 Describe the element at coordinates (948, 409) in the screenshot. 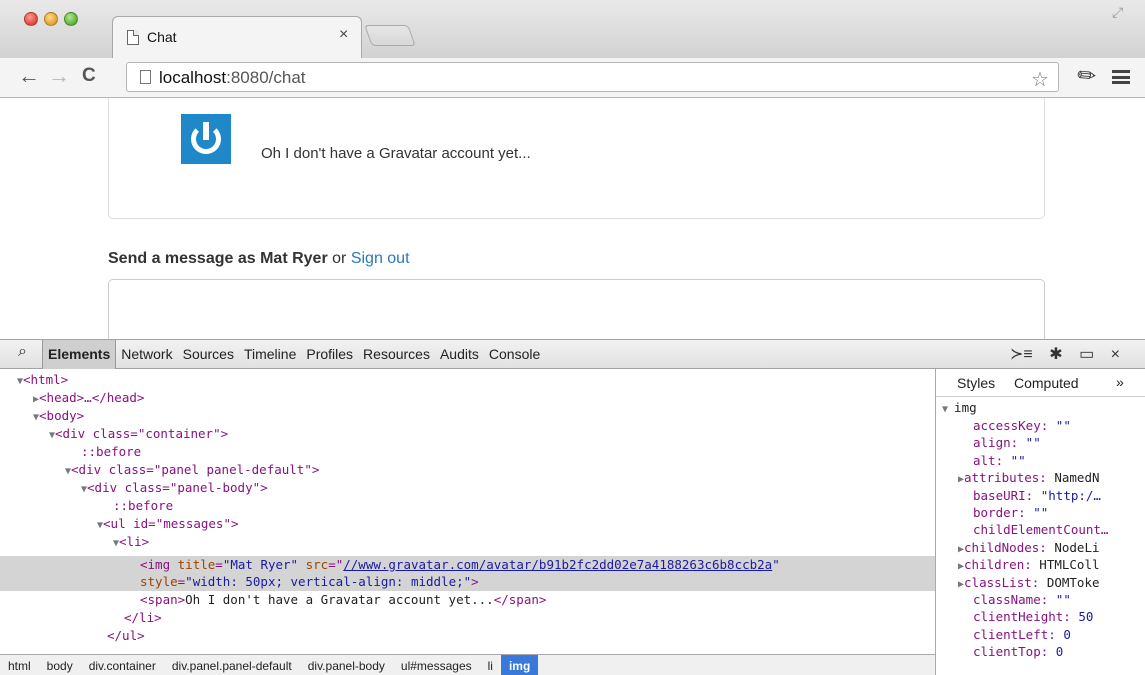

I see `expand-arrow-icon: ▼` at that location.